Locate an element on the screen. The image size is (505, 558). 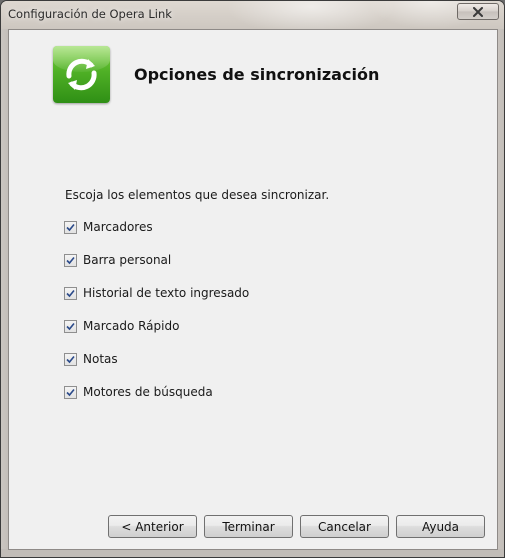
finish-button: Terminar is located at coordinates (248, 526).